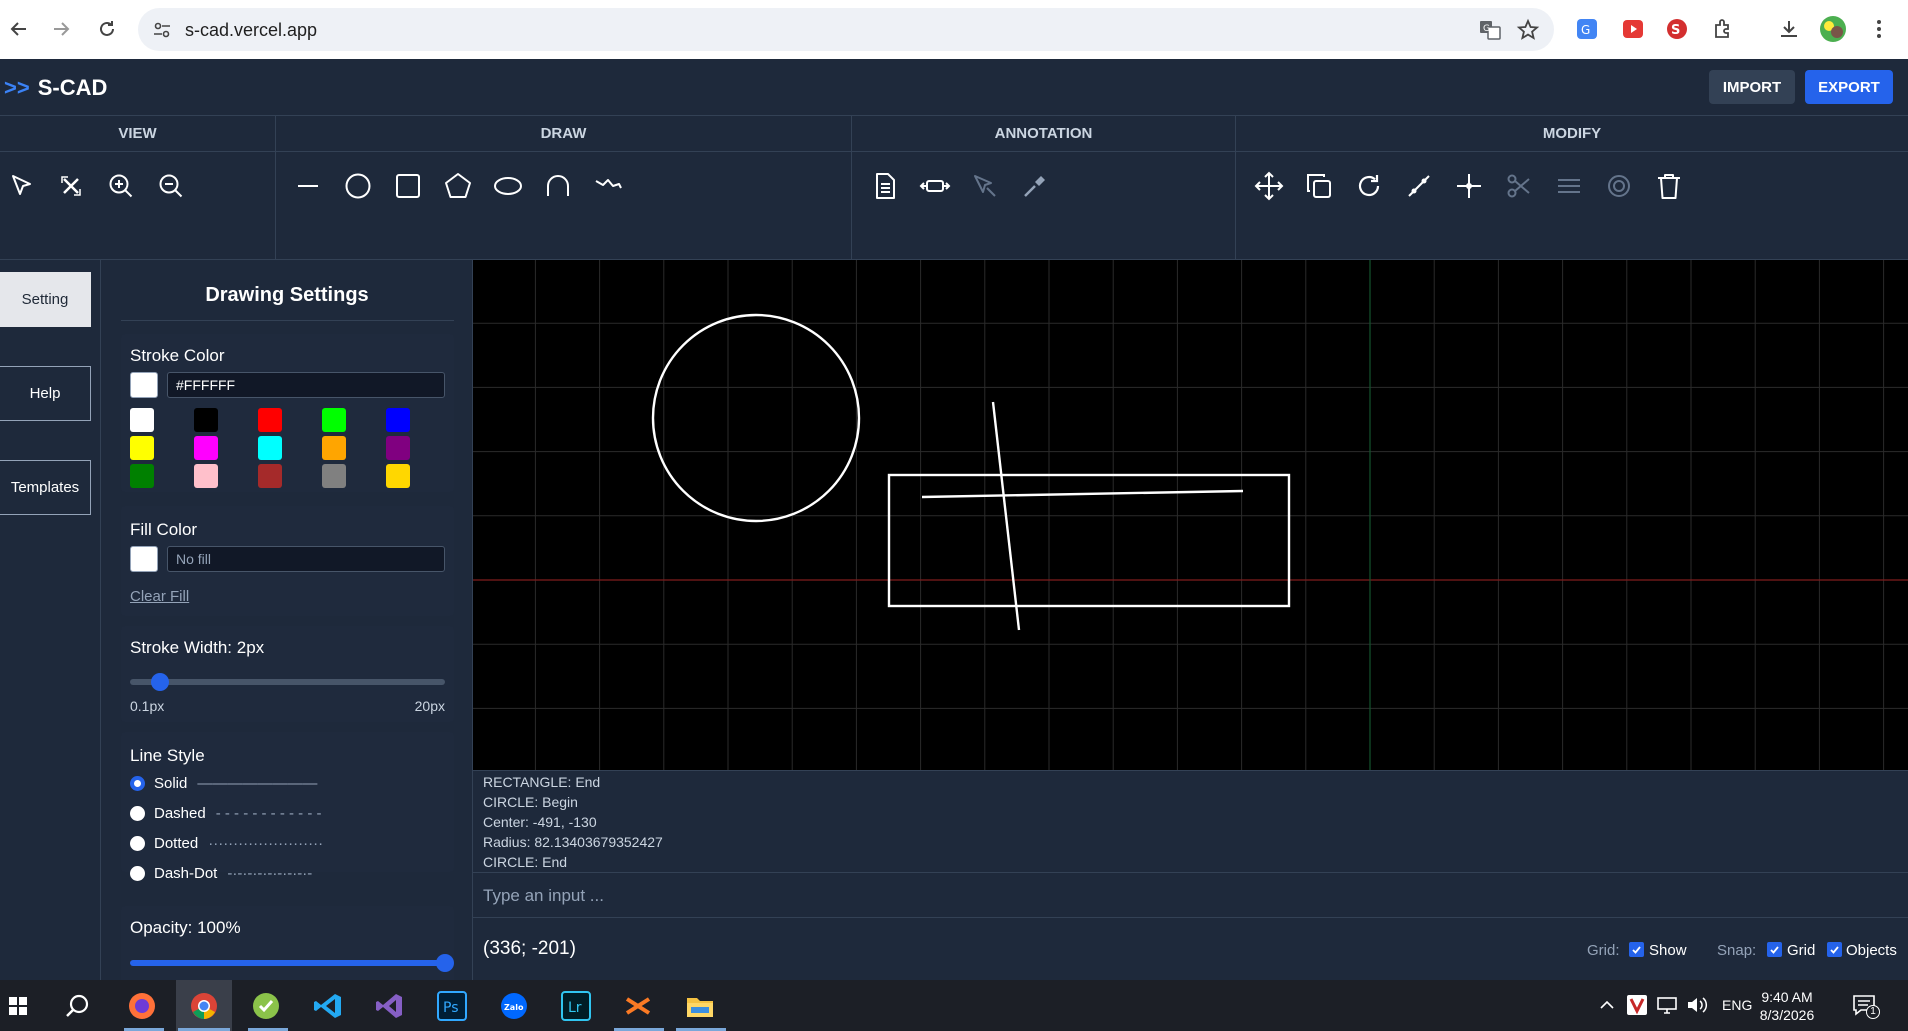  What do you see at coordinates (160, 682) in the screenshot?
I see `stroke-width-thumb` at bounding box center [160, 682].